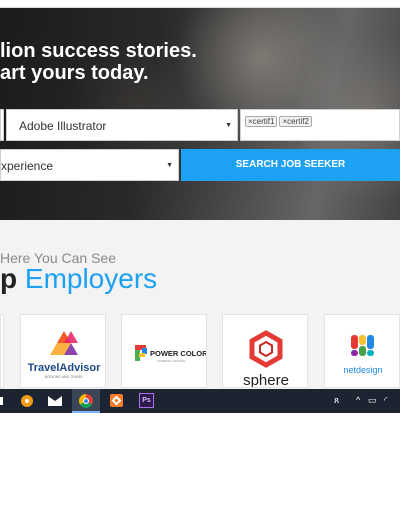 Image resolution: width=400 pixels, height=516 pixels. I want to click on cert-tag-label: certif1, so click(263, 121).